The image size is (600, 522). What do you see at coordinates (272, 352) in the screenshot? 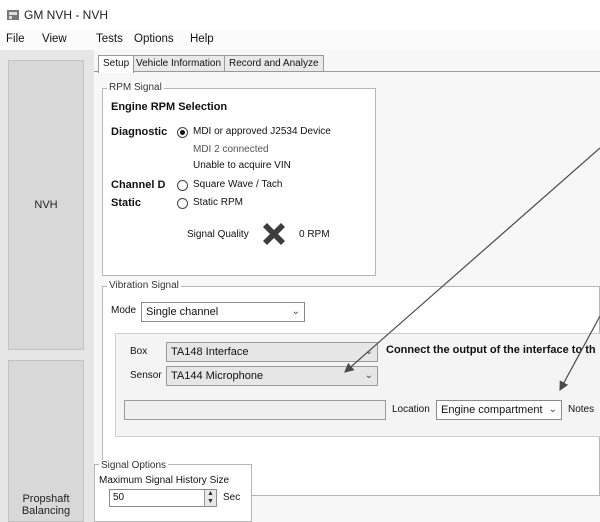
I see `box-select: TA148 Interface ⌄` at bounding box center [272, 352].